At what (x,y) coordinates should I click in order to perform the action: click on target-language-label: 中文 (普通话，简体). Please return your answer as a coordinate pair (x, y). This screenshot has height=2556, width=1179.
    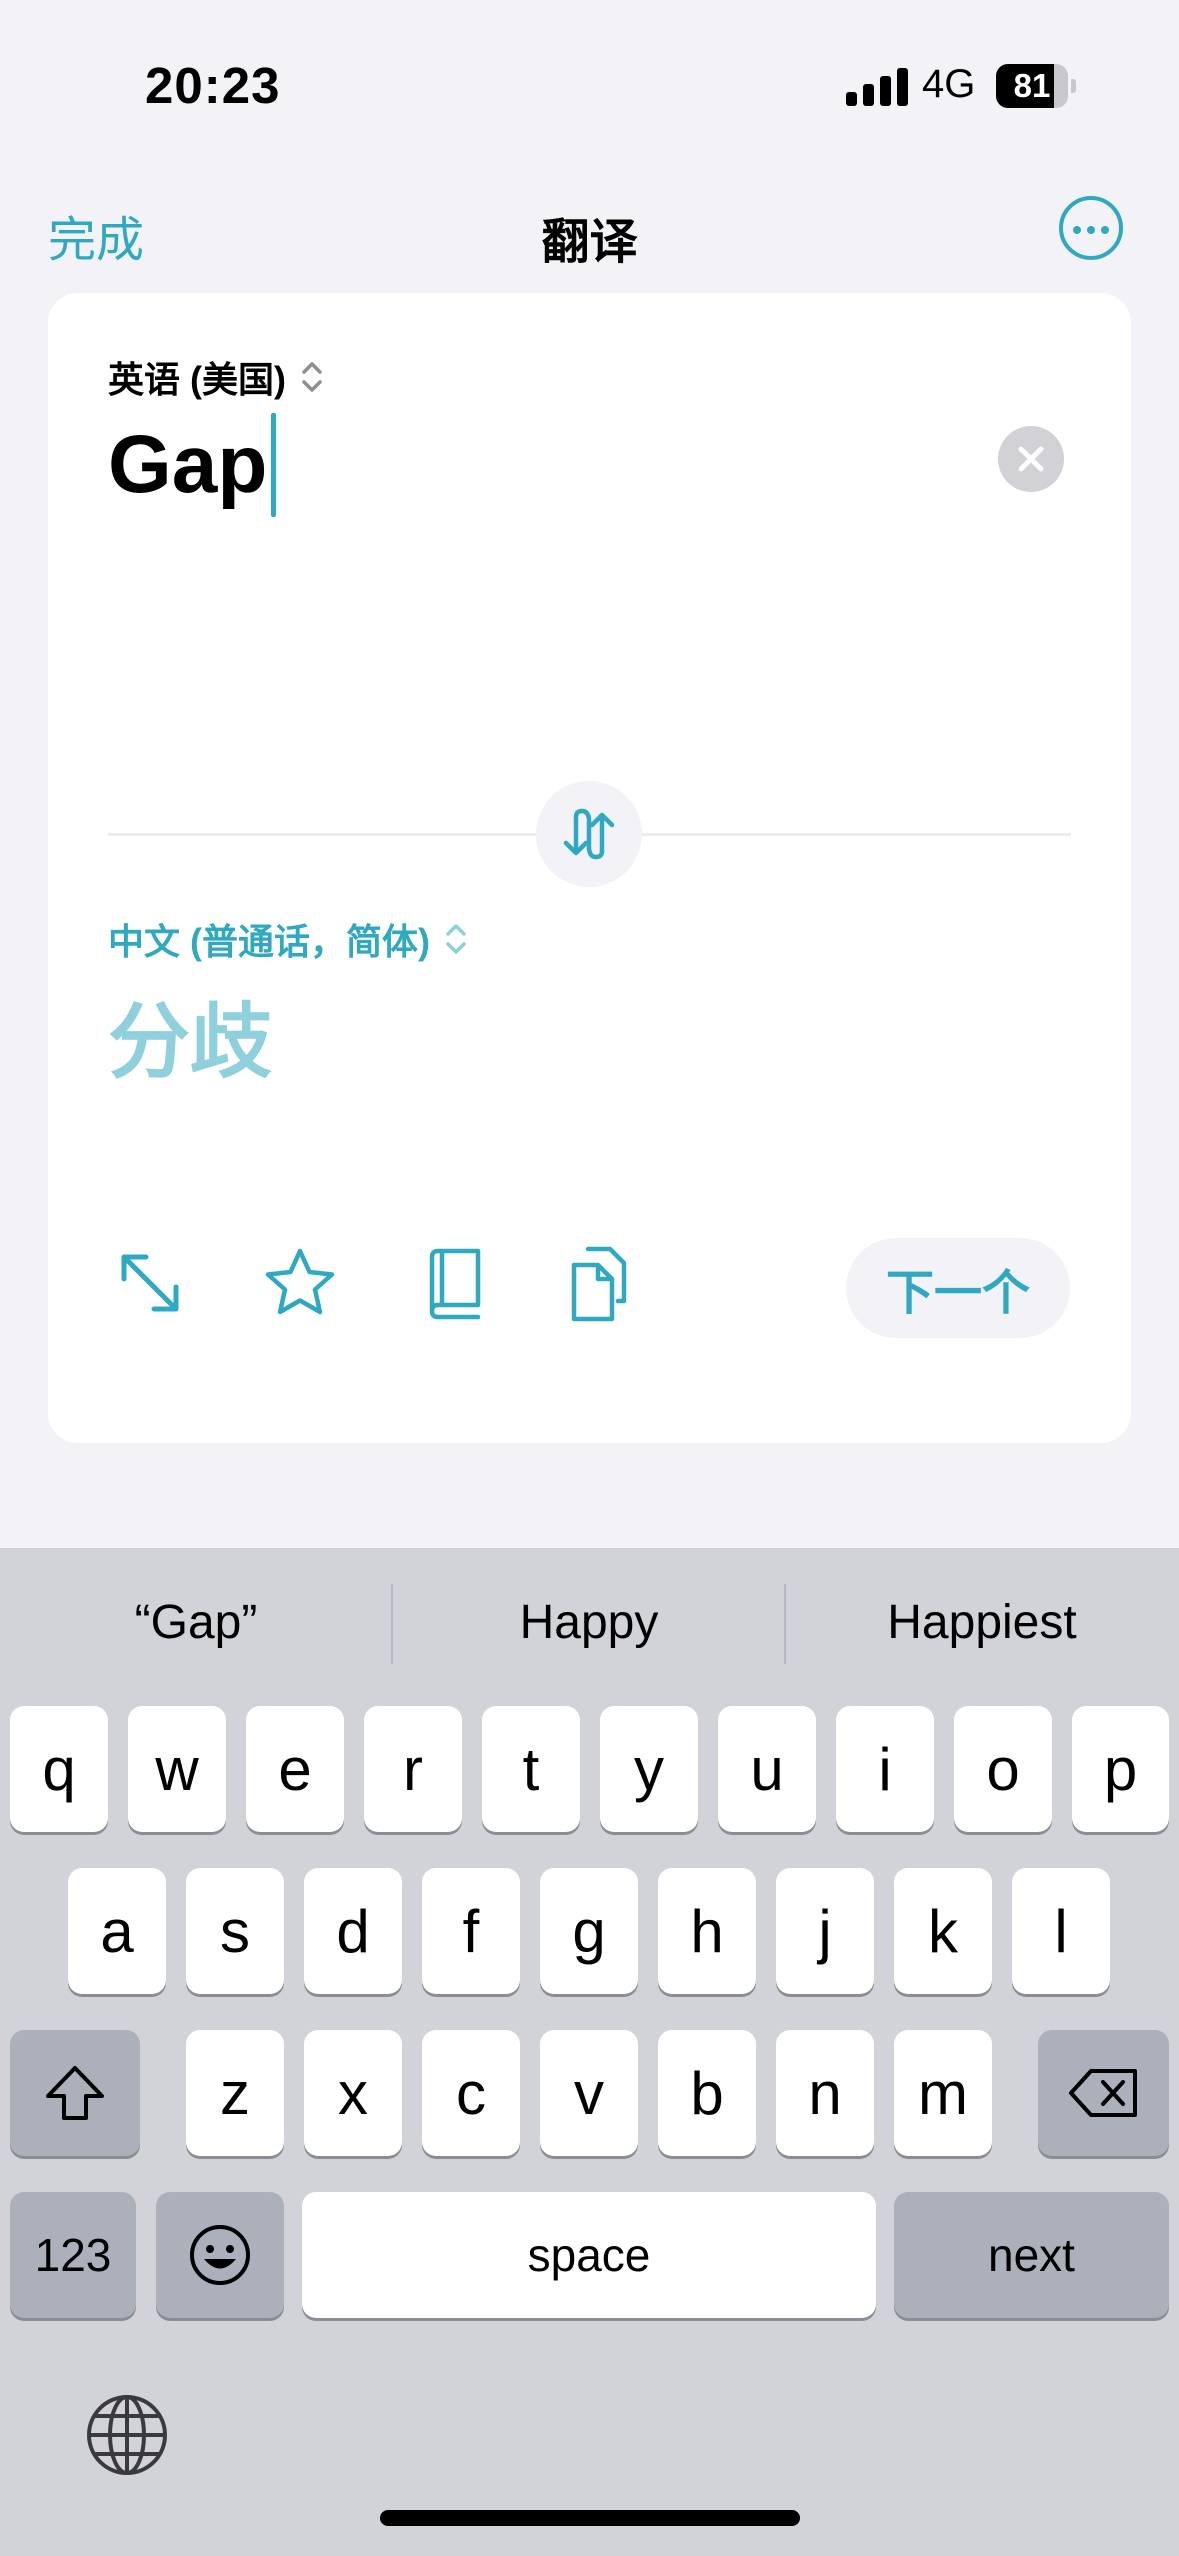
    Looking at the image, I should click on (269, 941).